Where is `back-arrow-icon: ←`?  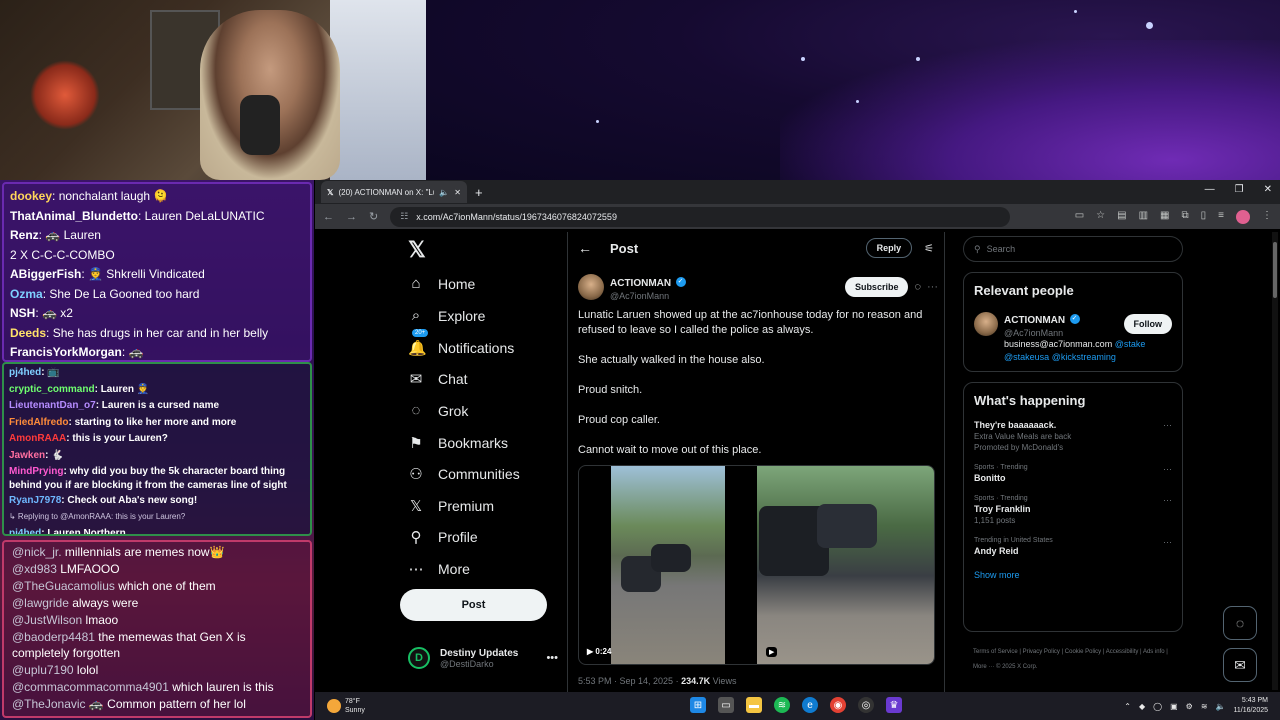
back-arrow-icon: ← is located at coordinates (585, 248).